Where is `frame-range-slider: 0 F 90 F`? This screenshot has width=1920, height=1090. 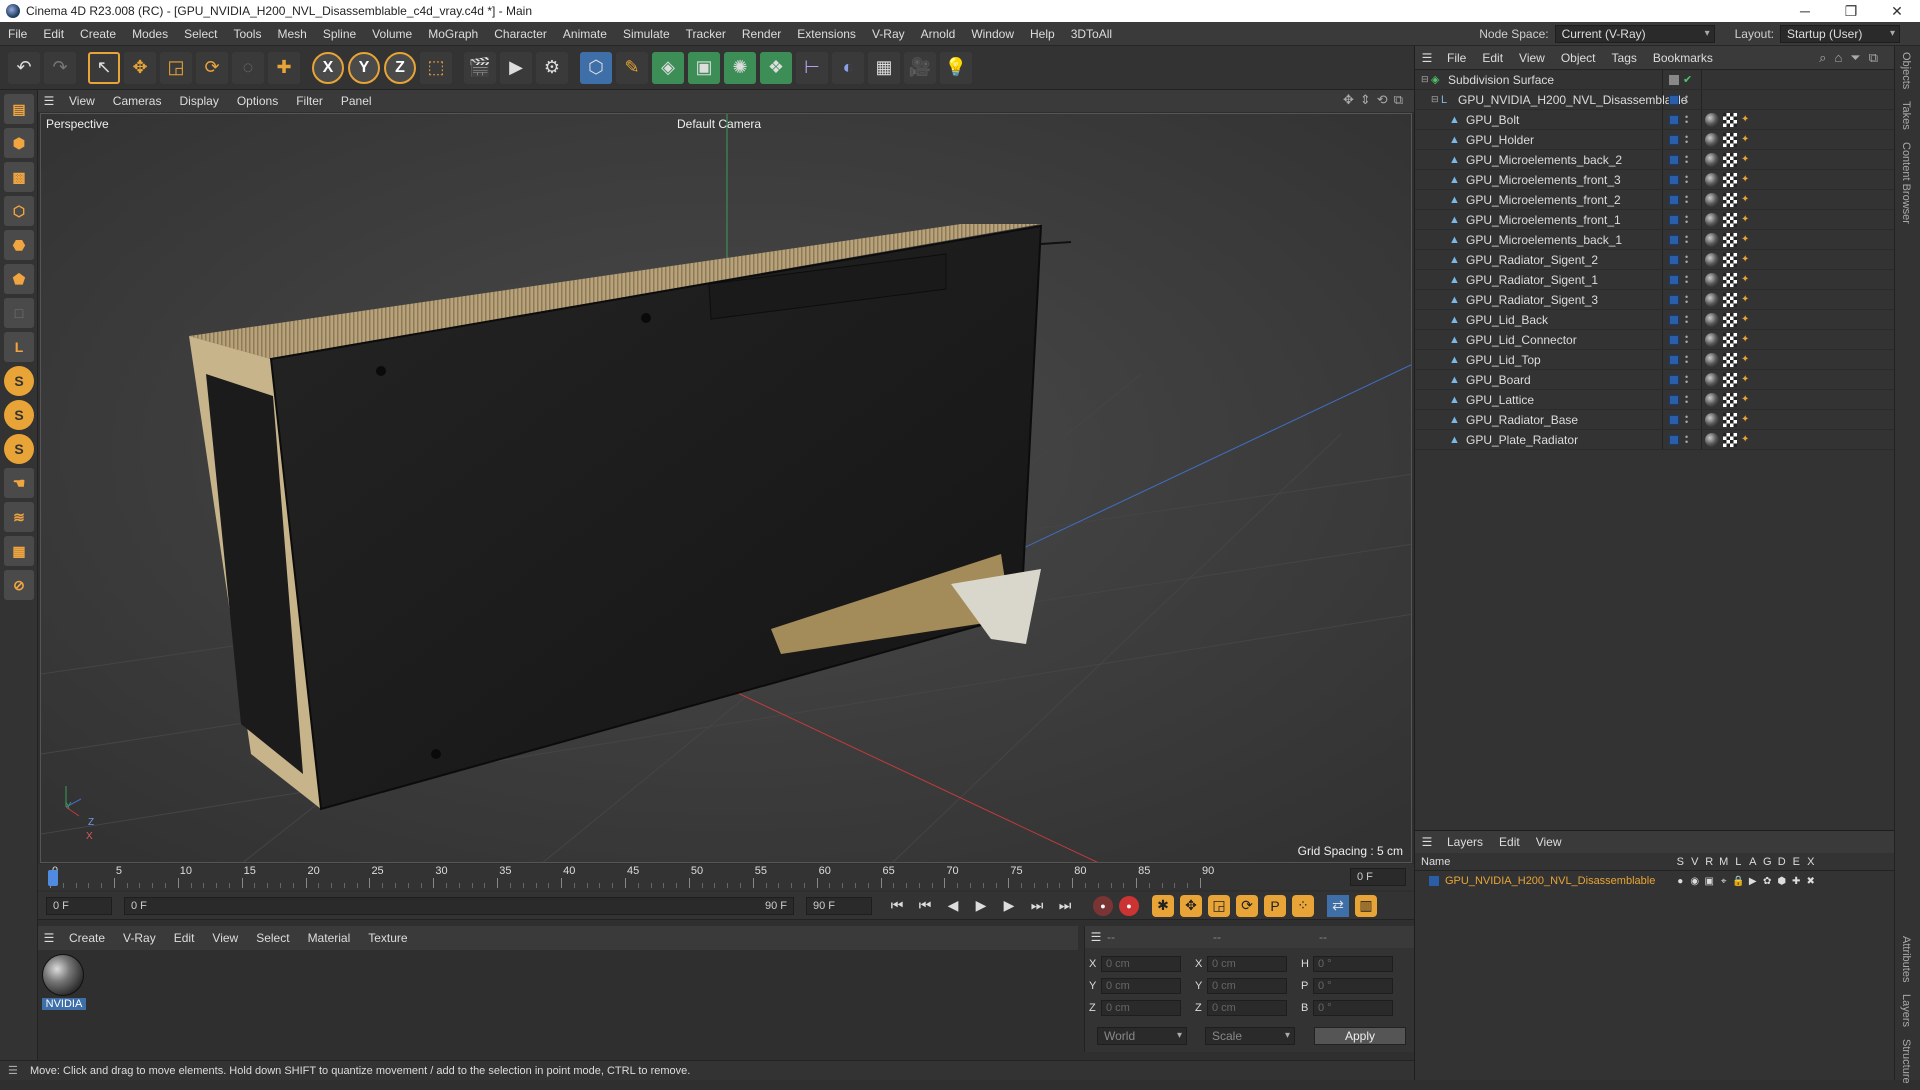
frame-range-slider: 0 F 90 F is located at coordinates (459, 905).